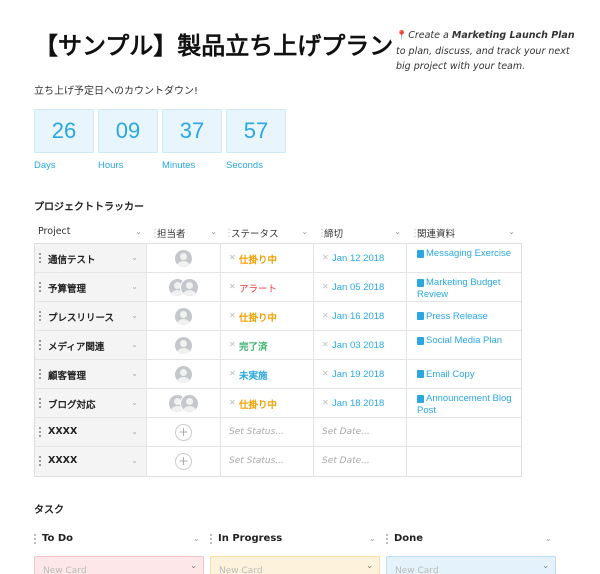 The height and width of the screenshot is (574, 600). Describe the element at coordinates (267, 345) in the screenshot. I see `status-cell: ✕ 完了済` at that location.